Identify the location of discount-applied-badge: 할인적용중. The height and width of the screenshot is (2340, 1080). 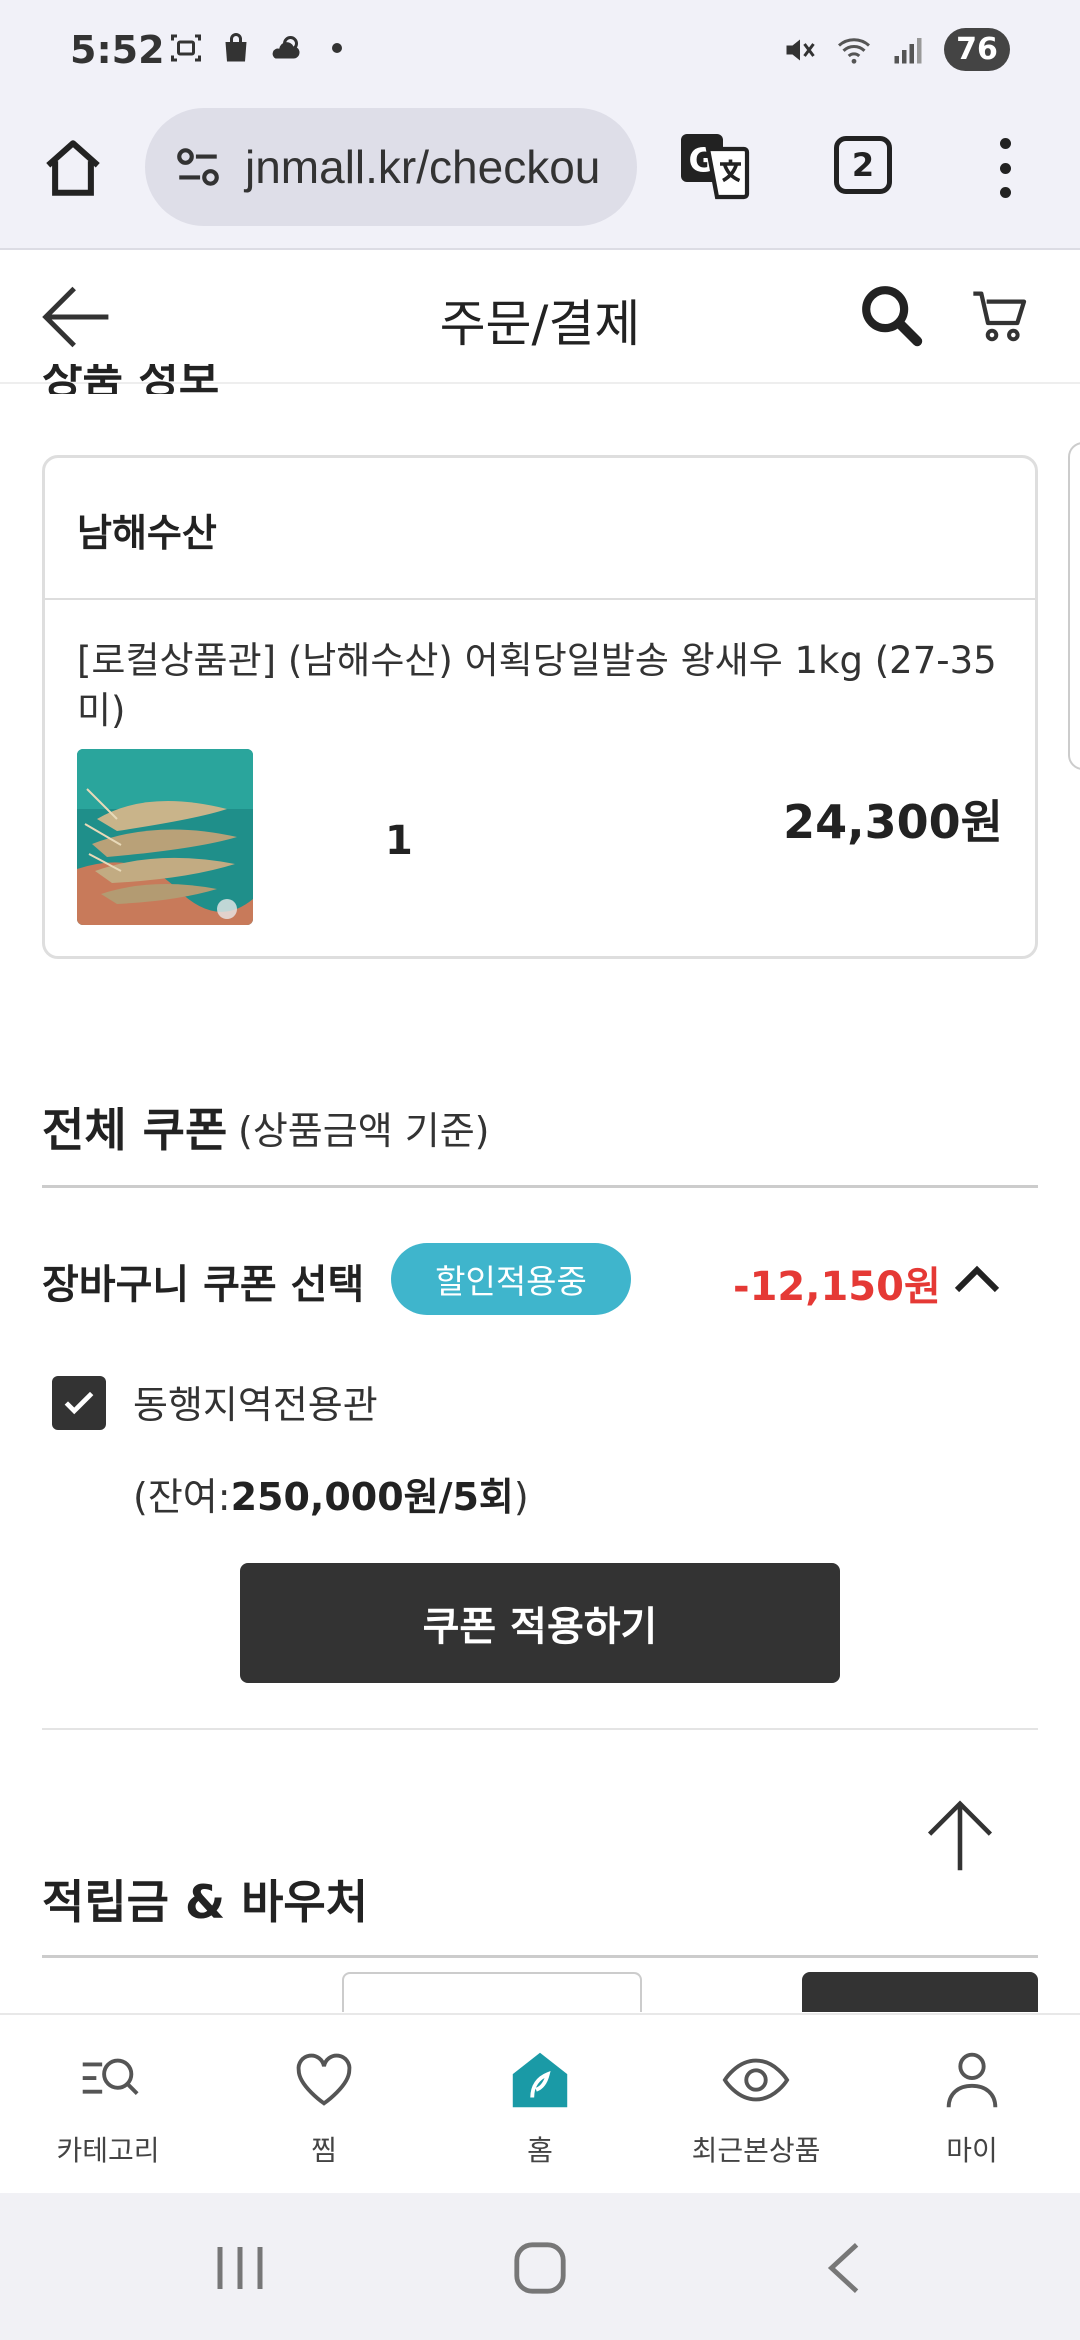
(511, 1279).